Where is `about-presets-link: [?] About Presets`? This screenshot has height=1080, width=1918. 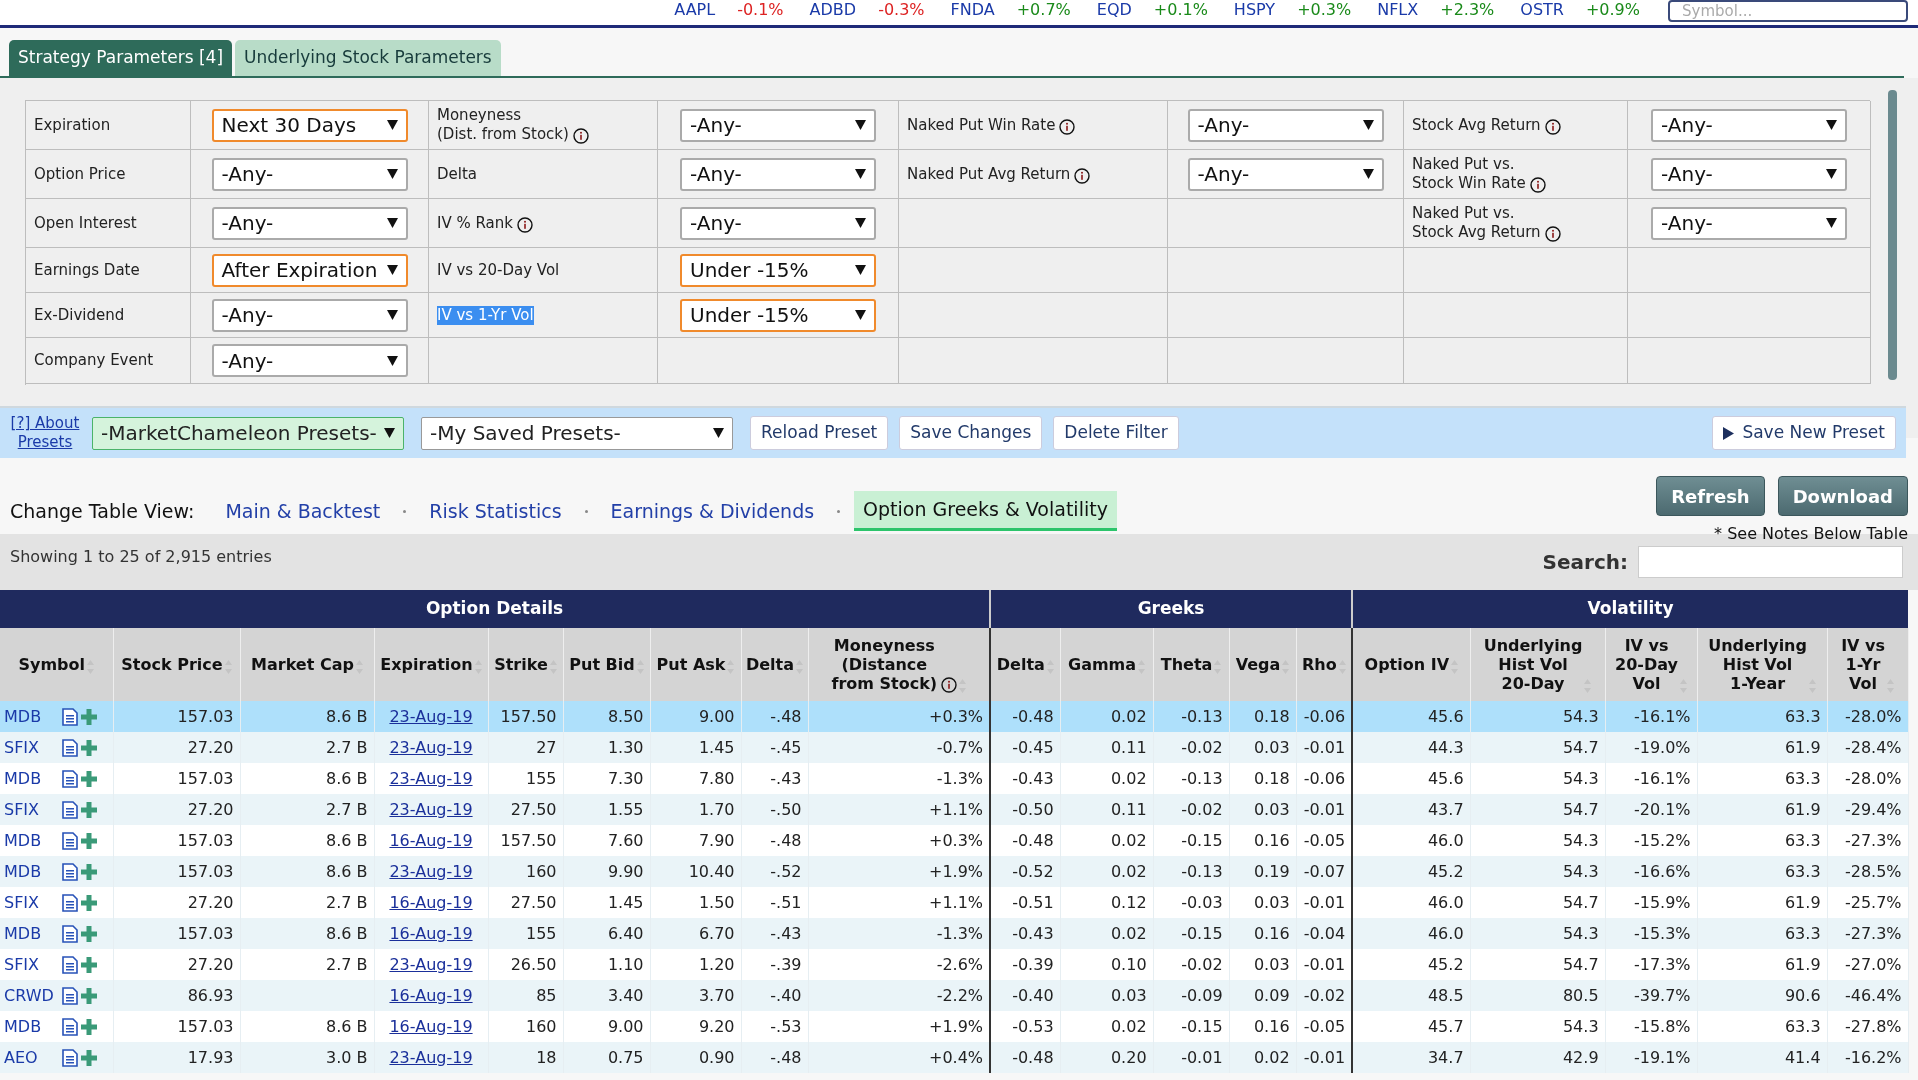 about-presets-link: [?] About Presets is located at coordinates (45, 433).